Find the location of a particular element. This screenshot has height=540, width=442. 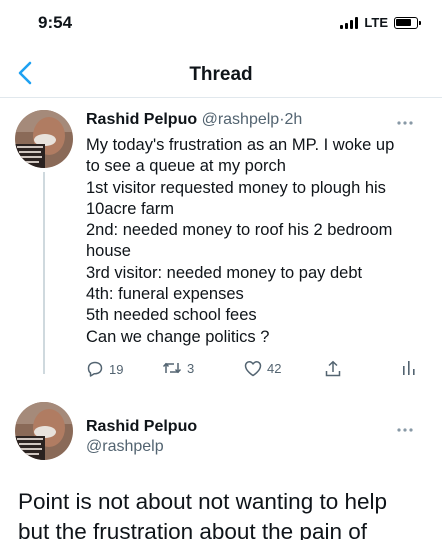

tweet-line: to see a queue at my porch is located at coordinates (186, 166).